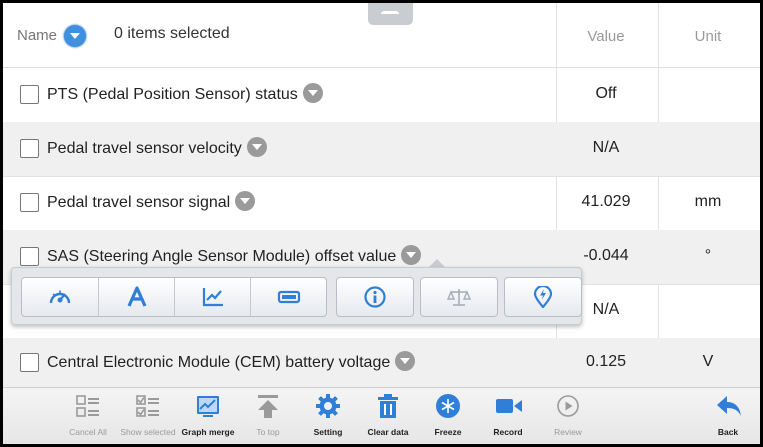 The width and height of the screenshot is (763, 447). What do you see at coordinates (606, 201) in the screenshot?
I see `parameter-value: 41.029` at bounding box center [606, 201].